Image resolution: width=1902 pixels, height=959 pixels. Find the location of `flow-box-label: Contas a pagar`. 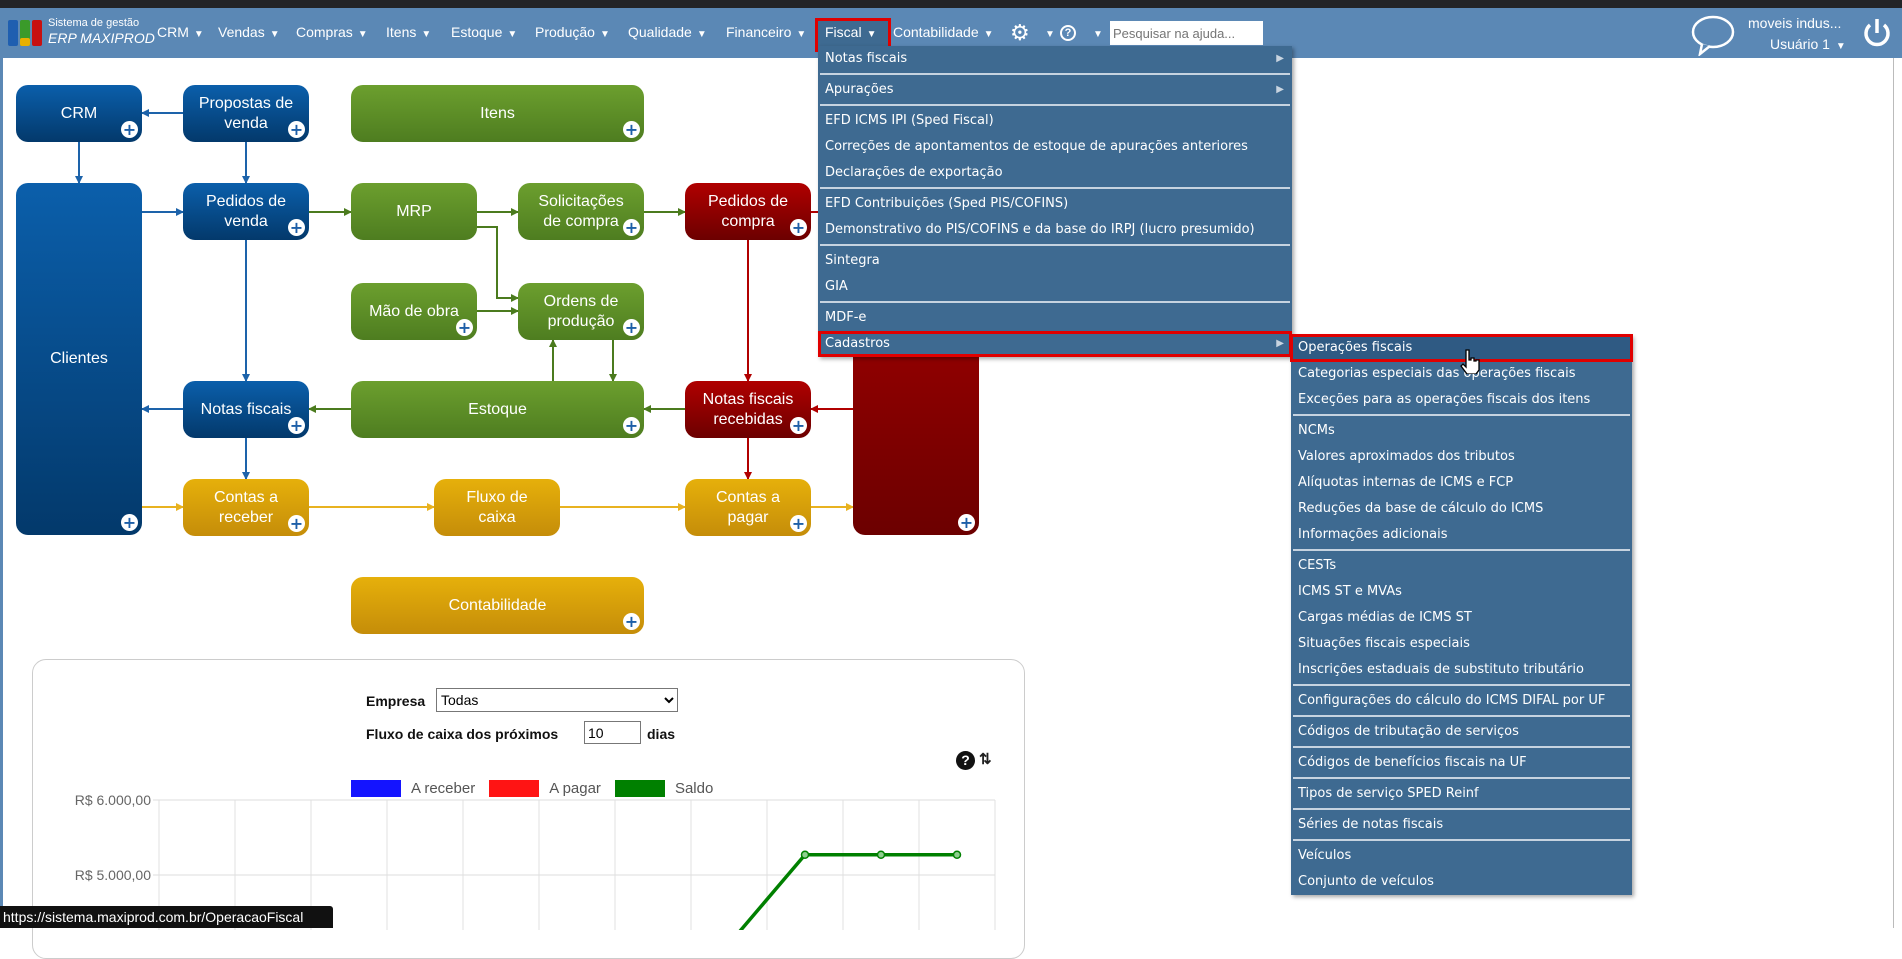

flow-box-label: Contas a pagar is located at coordinates (748, 507).